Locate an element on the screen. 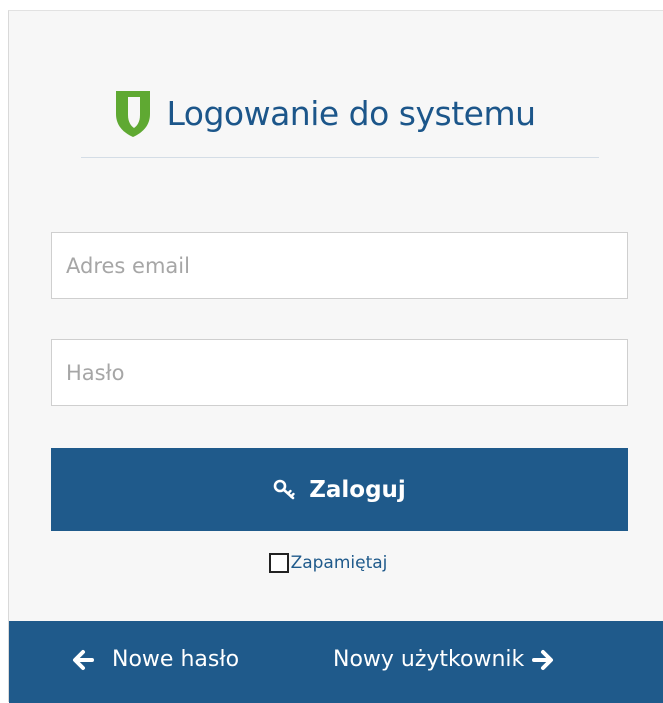 Image resolution: width=663 pixels, height=703 pixels. email-field is located at coordinates (339, 265).